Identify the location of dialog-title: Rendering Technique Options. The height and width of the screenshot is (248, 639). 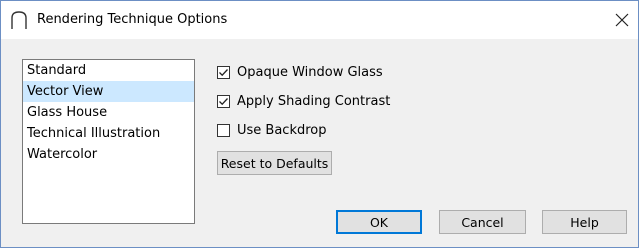
(132, 19).